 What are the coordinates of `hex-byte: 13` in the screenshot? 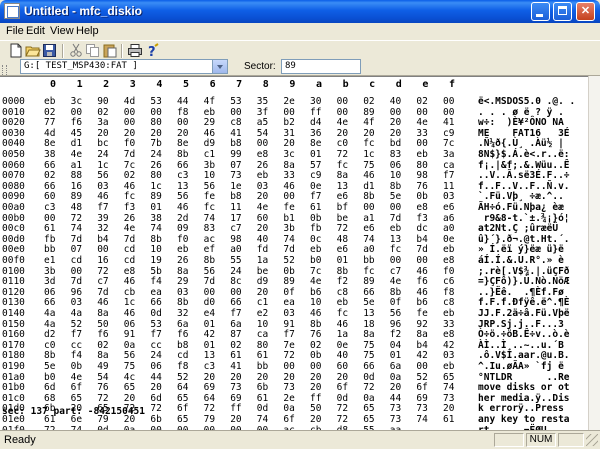 It's located at (373, 314).